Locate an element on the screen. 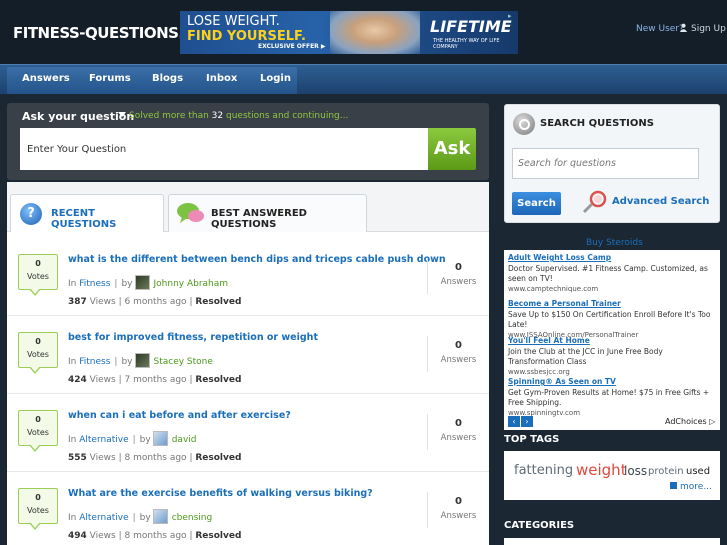 The image size is (727, 545). ad-prev-icon: ‹ is located at coordinates (514, 421).